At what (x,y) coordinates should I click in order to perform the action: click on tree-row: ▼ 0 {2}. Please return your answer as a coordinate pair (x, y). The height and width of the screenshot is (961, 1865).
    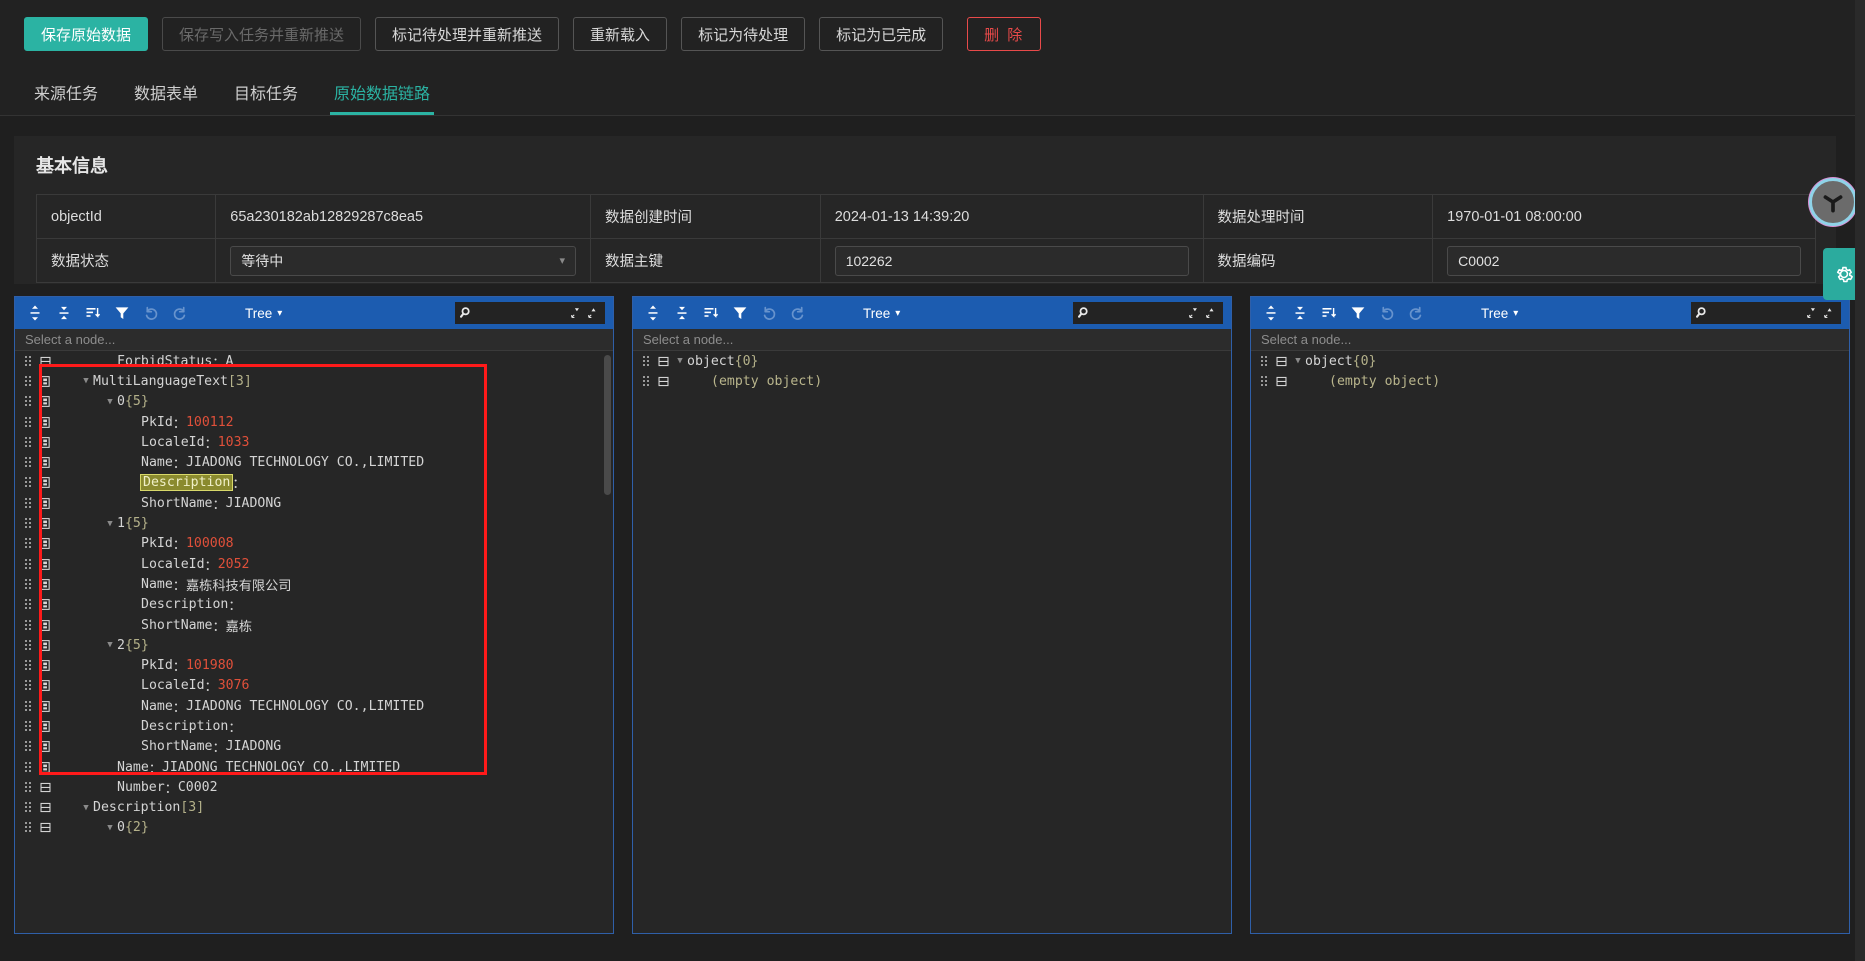
    Looking at the image, I should click on (314, 828).